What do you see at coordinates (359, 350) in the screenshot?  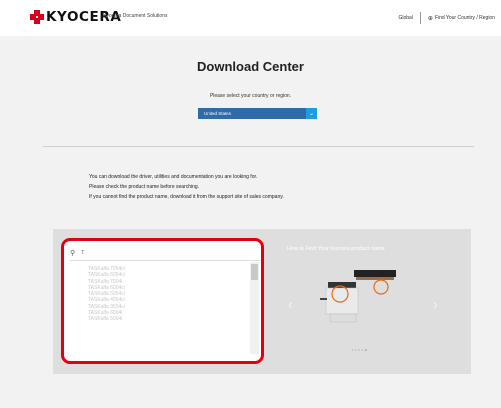 I see `carousel-pager: • • • • ●` at bounding box center [359, 350].